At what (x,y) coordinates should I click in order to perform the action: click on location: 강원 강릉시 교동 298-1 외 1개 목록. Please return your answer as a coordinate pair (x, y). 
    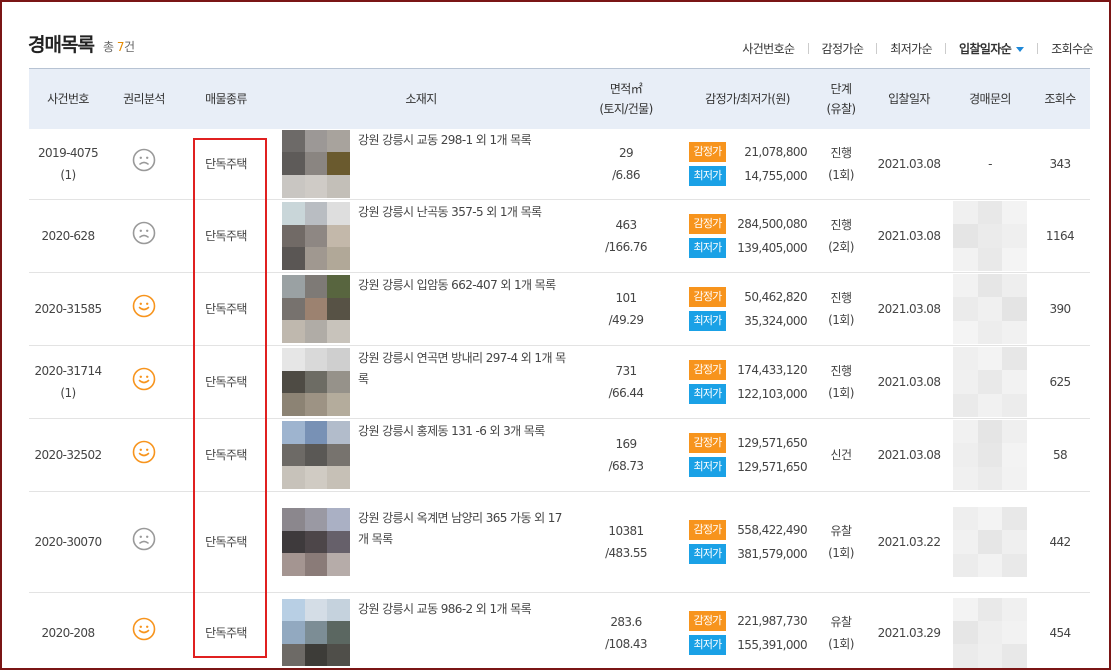
    Looking at the image, I should click on (421, 164).